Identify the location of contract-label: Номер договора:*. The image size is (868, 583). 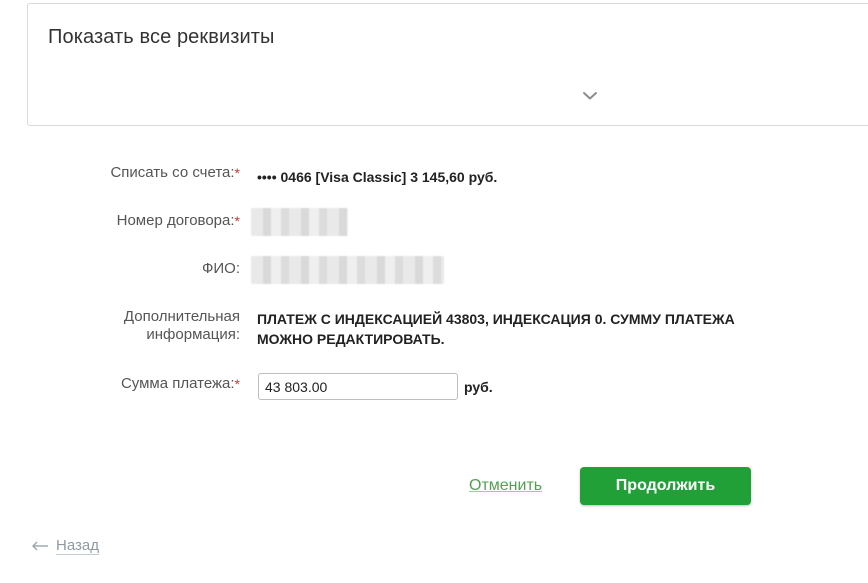
(178, 220).